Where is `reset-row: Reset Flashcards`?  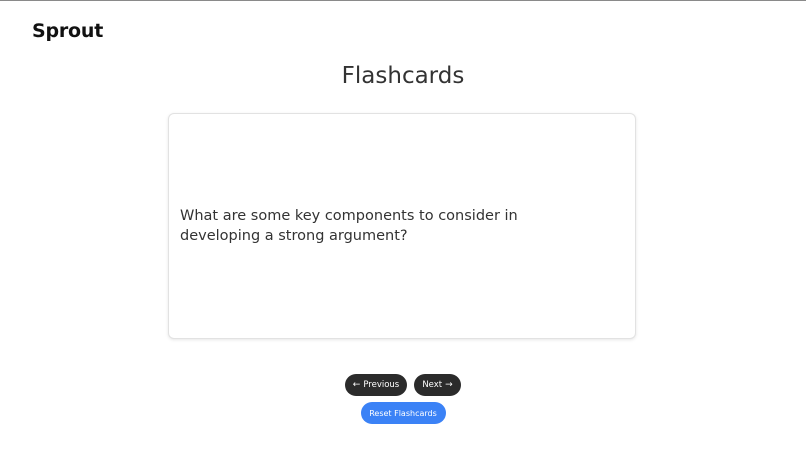 reset-row: Reset Flashcards is located at coordinates (403, 413).